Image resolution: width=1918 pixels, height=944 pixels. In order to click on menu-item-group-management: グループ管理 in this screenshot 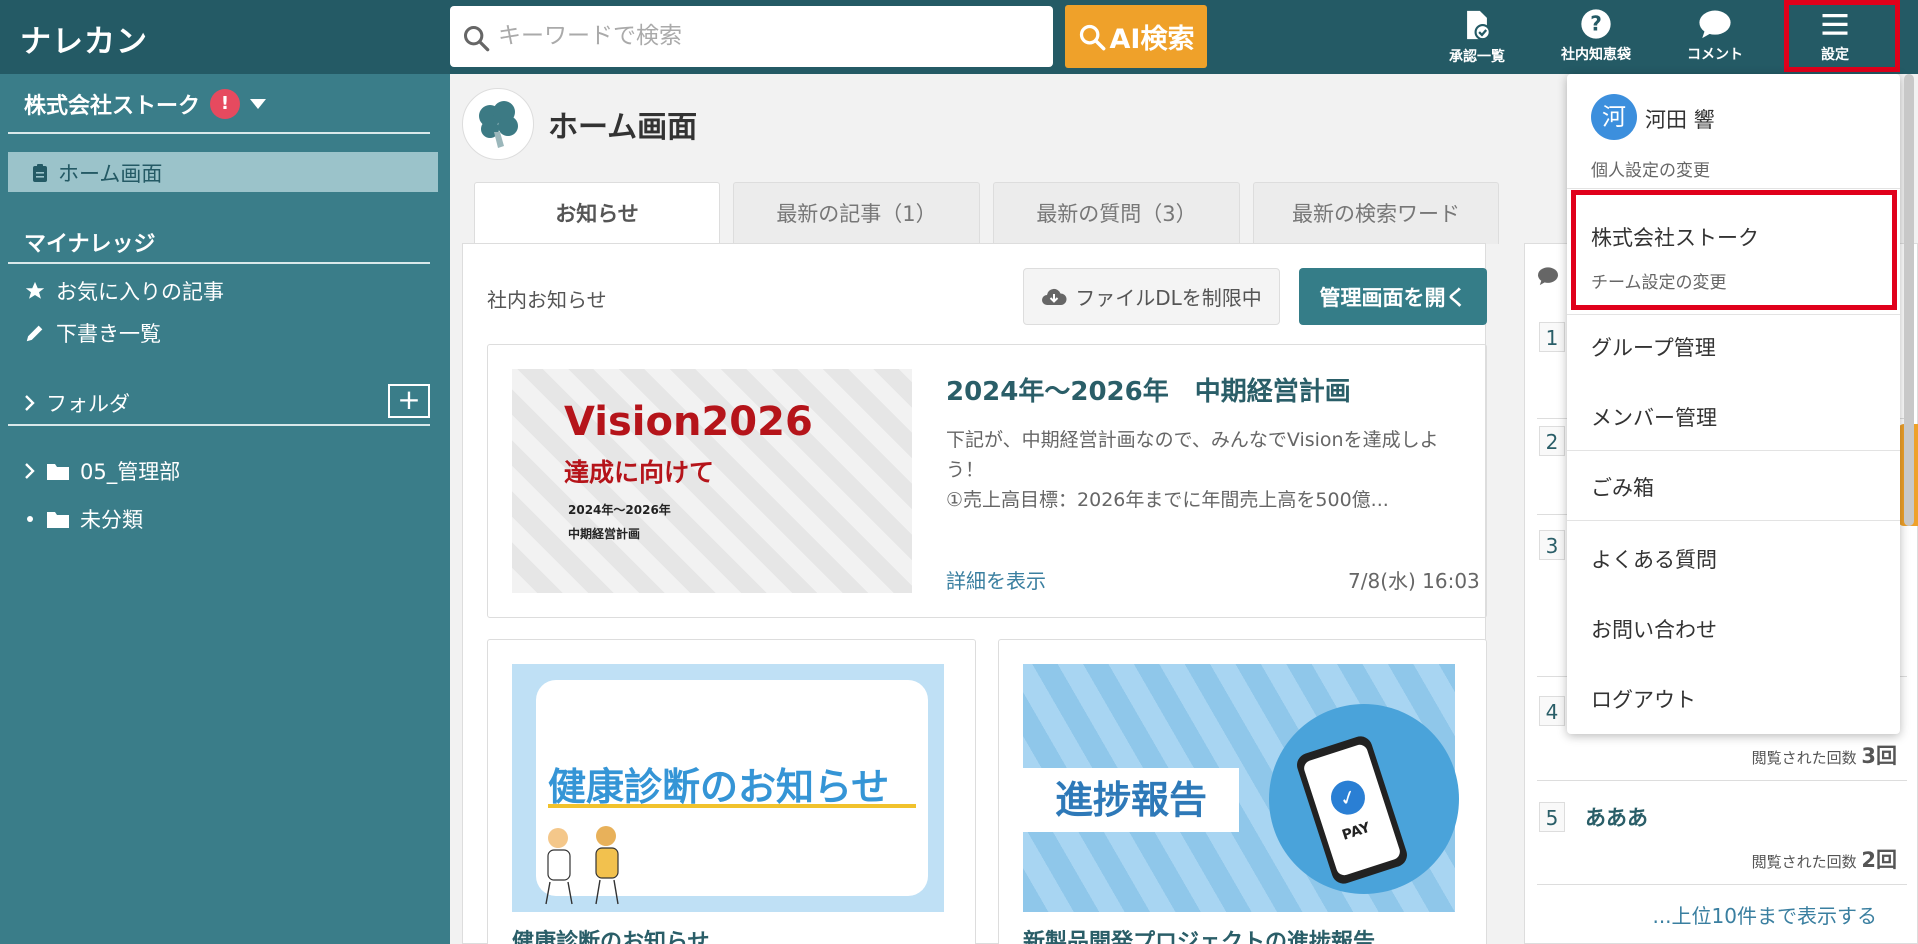, I will do `click(1653, 347)`.